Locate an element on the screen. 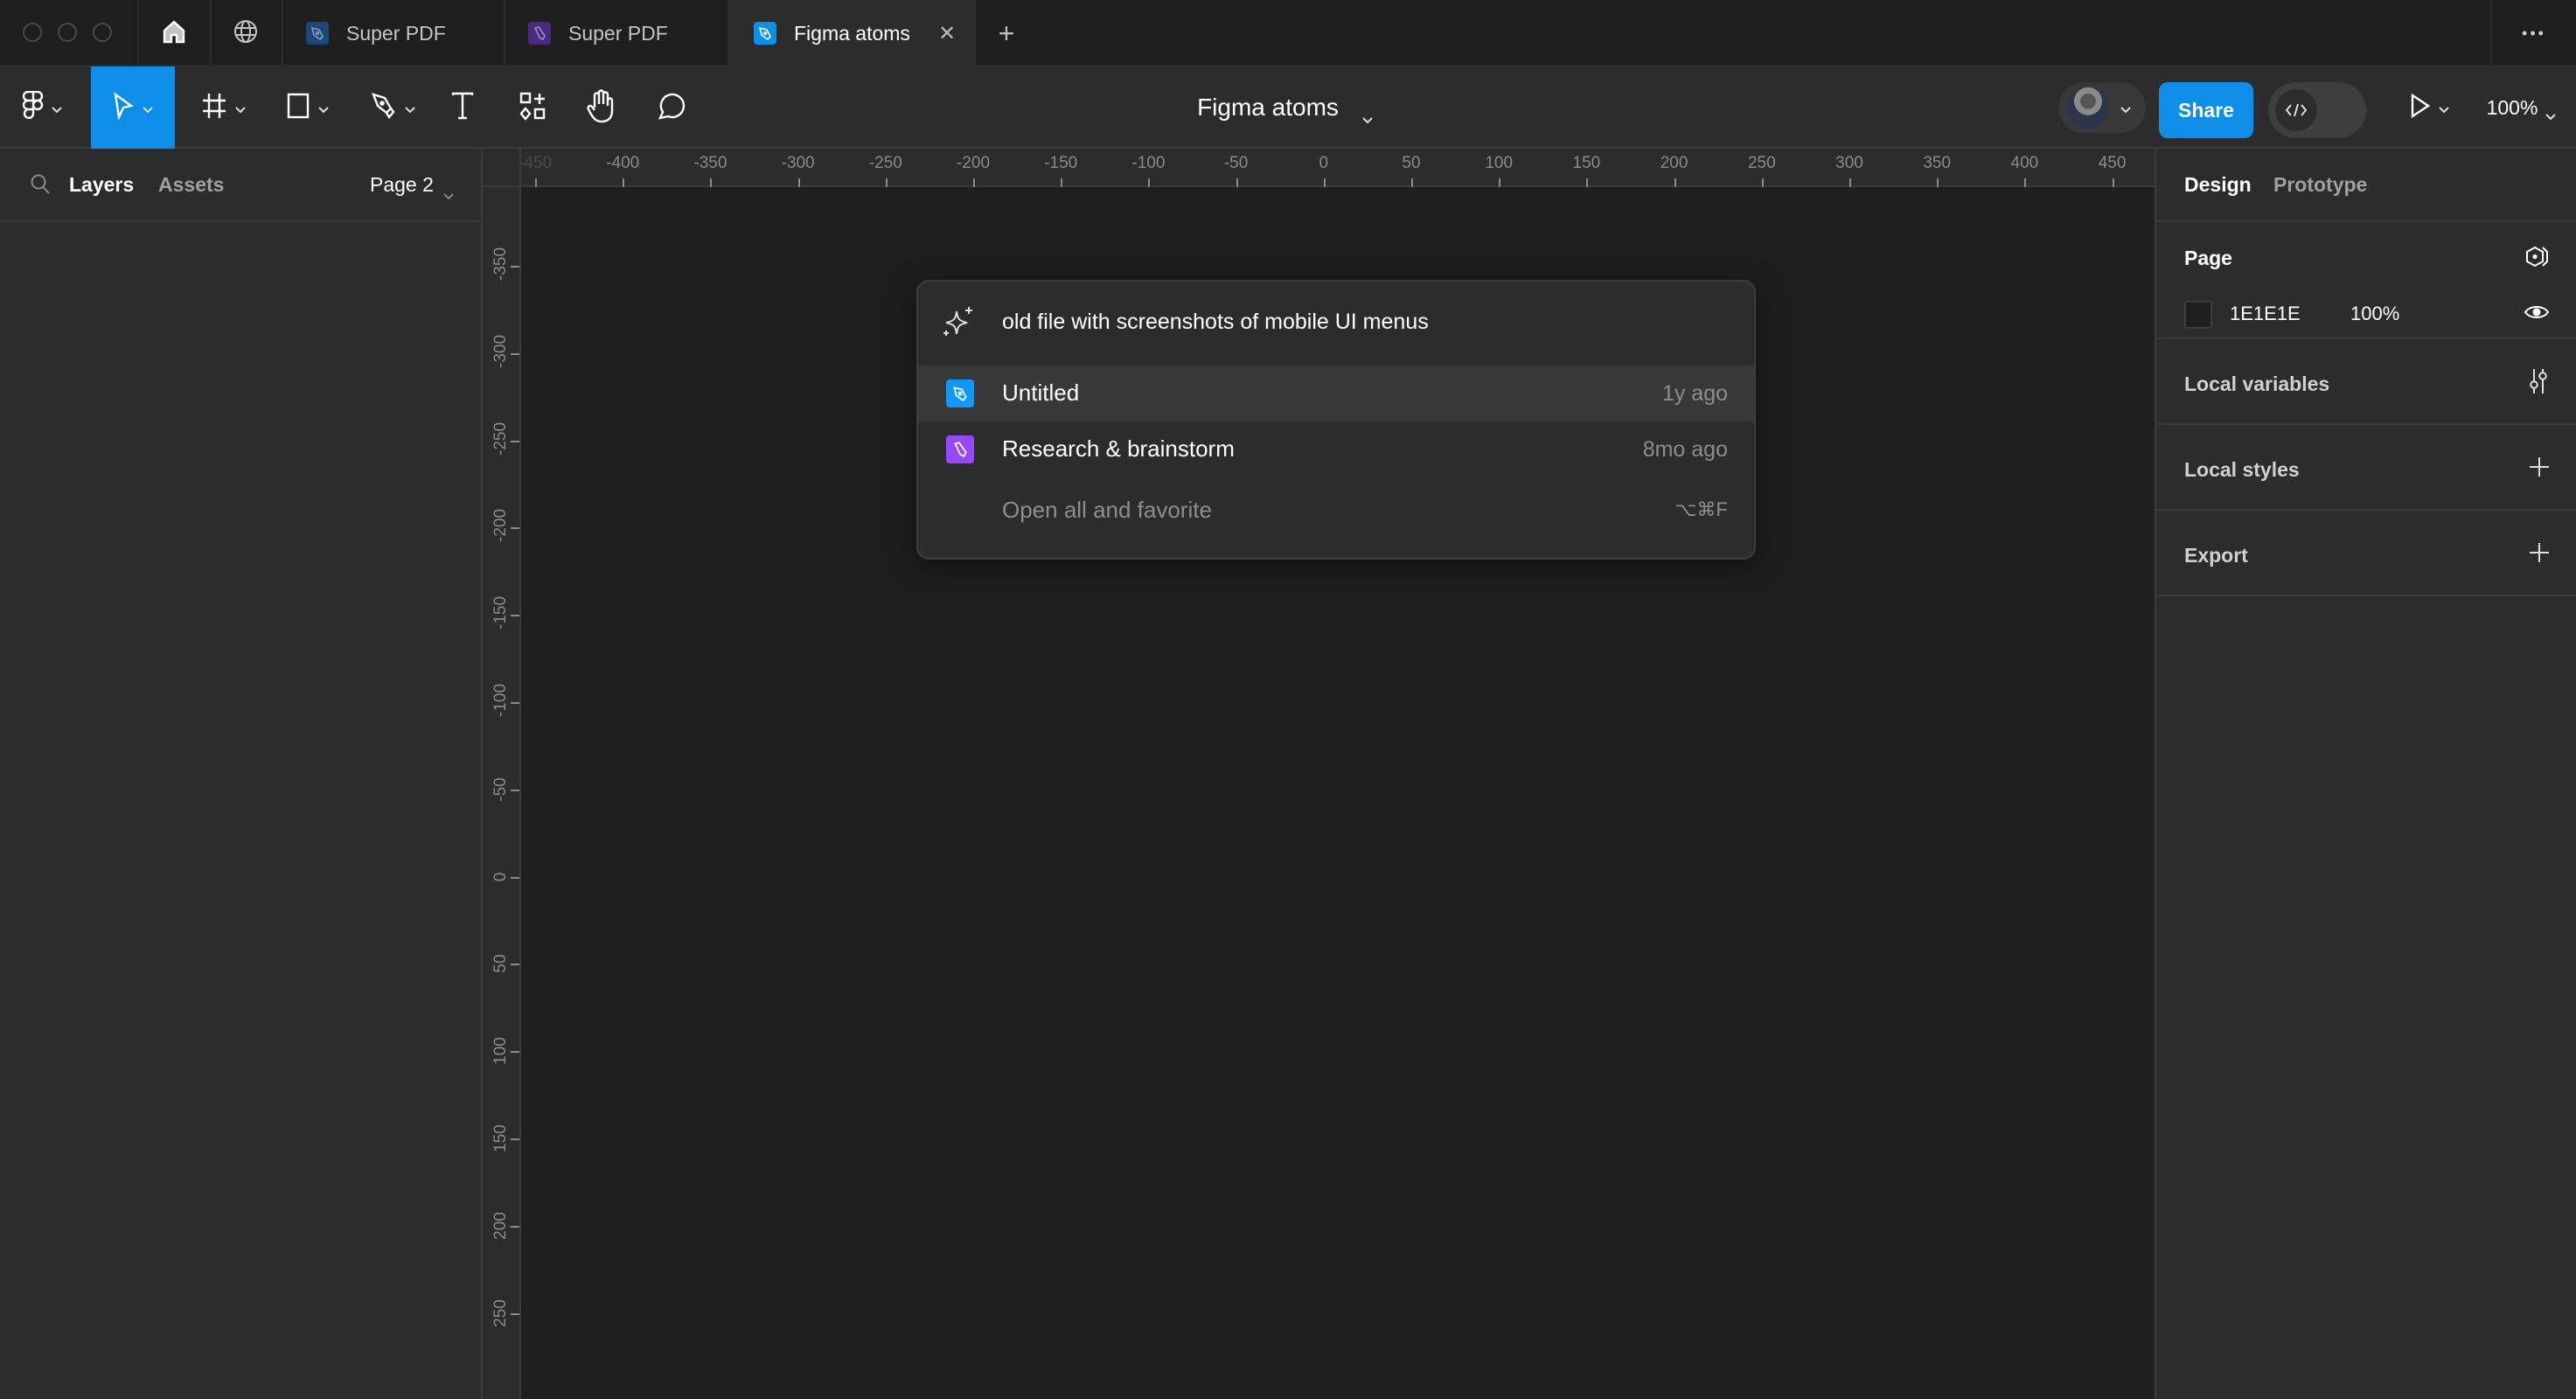  rectangle-icon is located at coordinates (298, 108).